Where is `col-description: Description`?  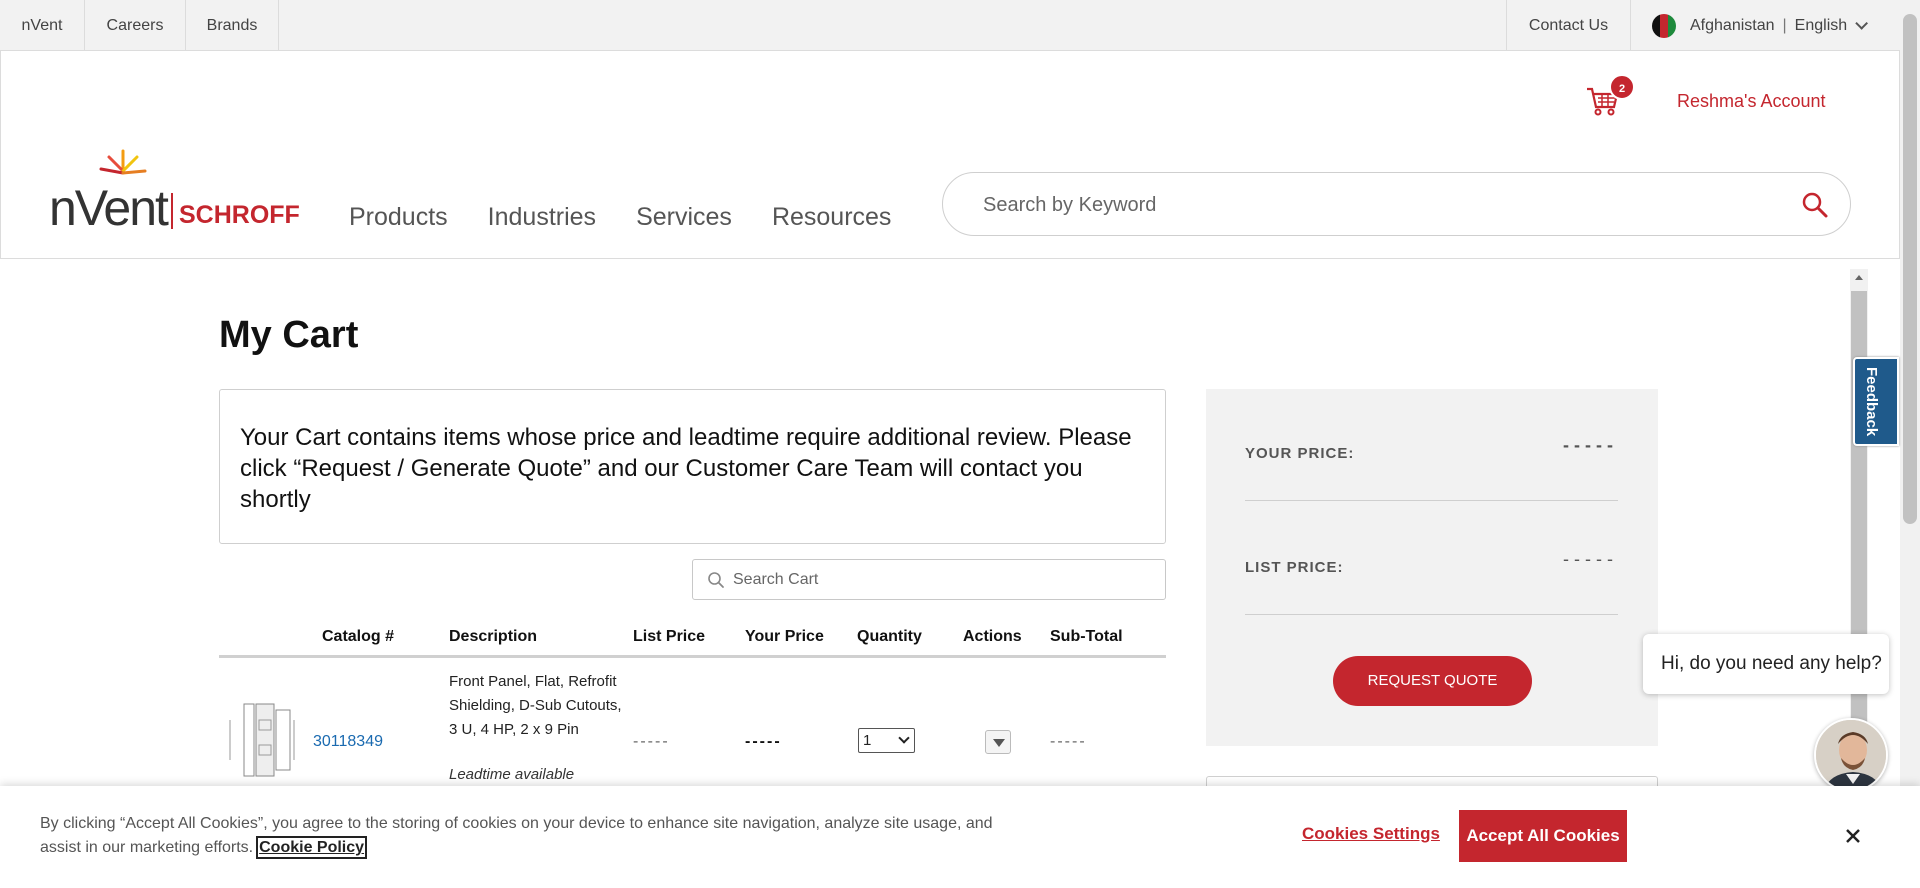
col-description: Description is located at coordinates (493, 636).